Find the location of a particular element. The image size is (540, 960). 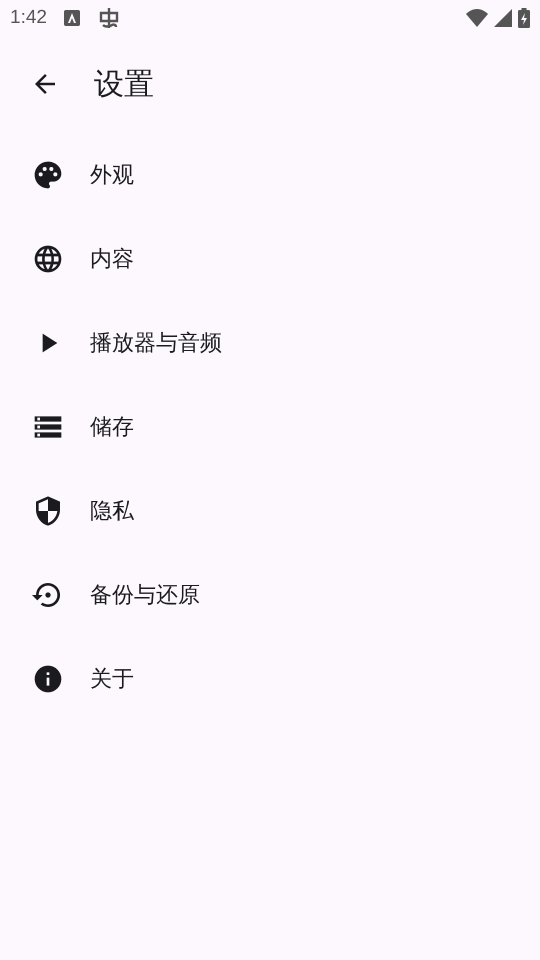

status-time: 1:42 is located at coordinates (28, 18).